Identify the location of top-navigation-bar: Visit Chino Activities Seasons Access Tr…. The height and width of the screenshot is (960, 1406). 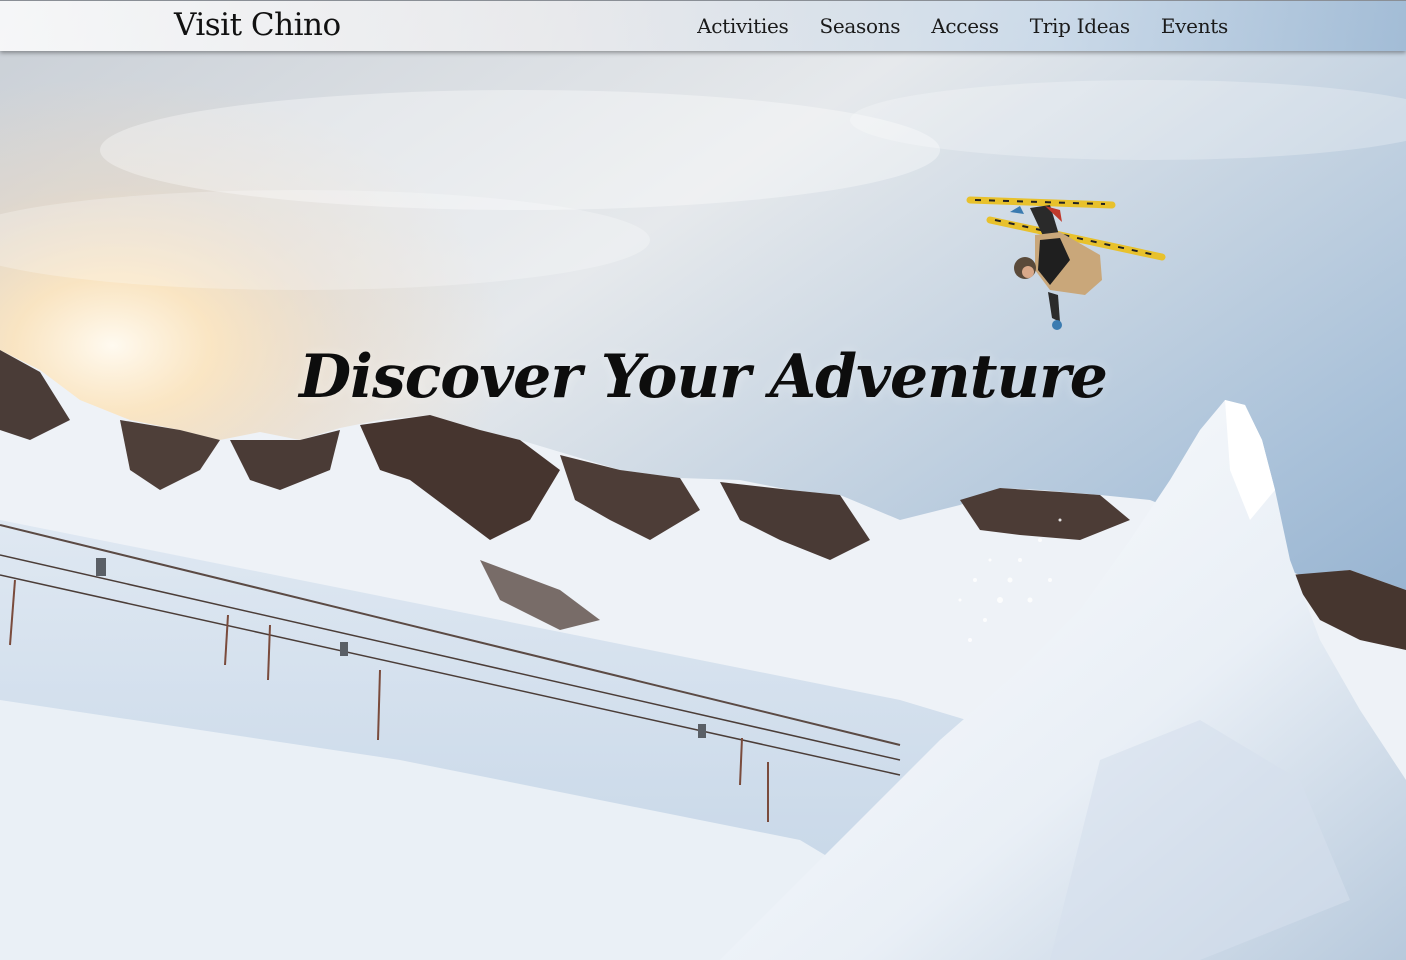
(703, 25).